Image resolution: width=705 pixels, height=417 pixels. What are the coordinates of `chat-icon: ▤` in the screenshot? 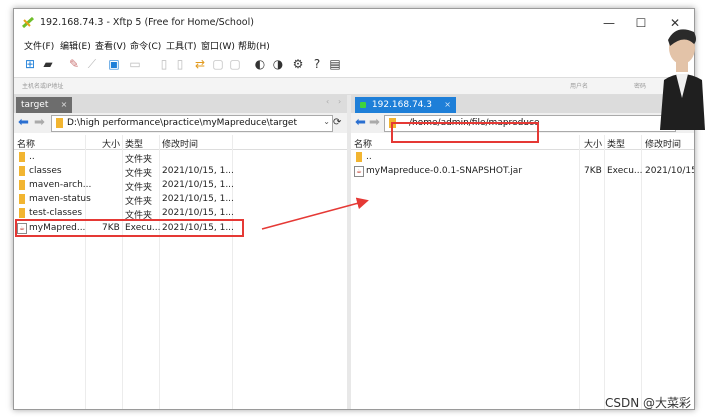 It's located at (335, 64).